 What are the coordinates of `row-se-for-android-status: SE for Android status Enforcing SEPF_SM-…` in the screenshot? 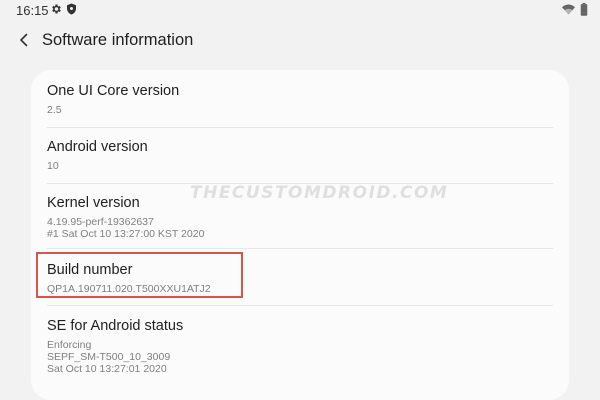 It's located at (300, 345).